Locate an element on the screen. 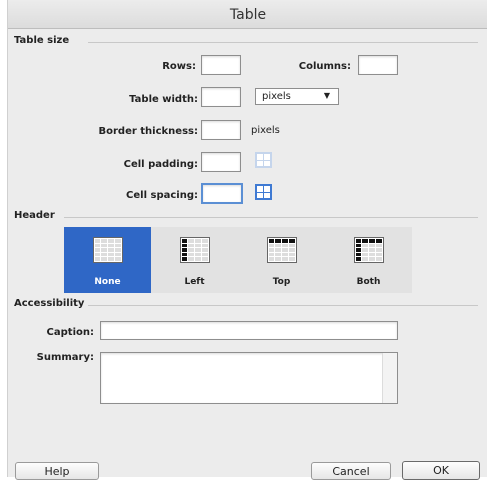 The image size is (487, 480). border-thickness-input is located at coordinates (221, 130).